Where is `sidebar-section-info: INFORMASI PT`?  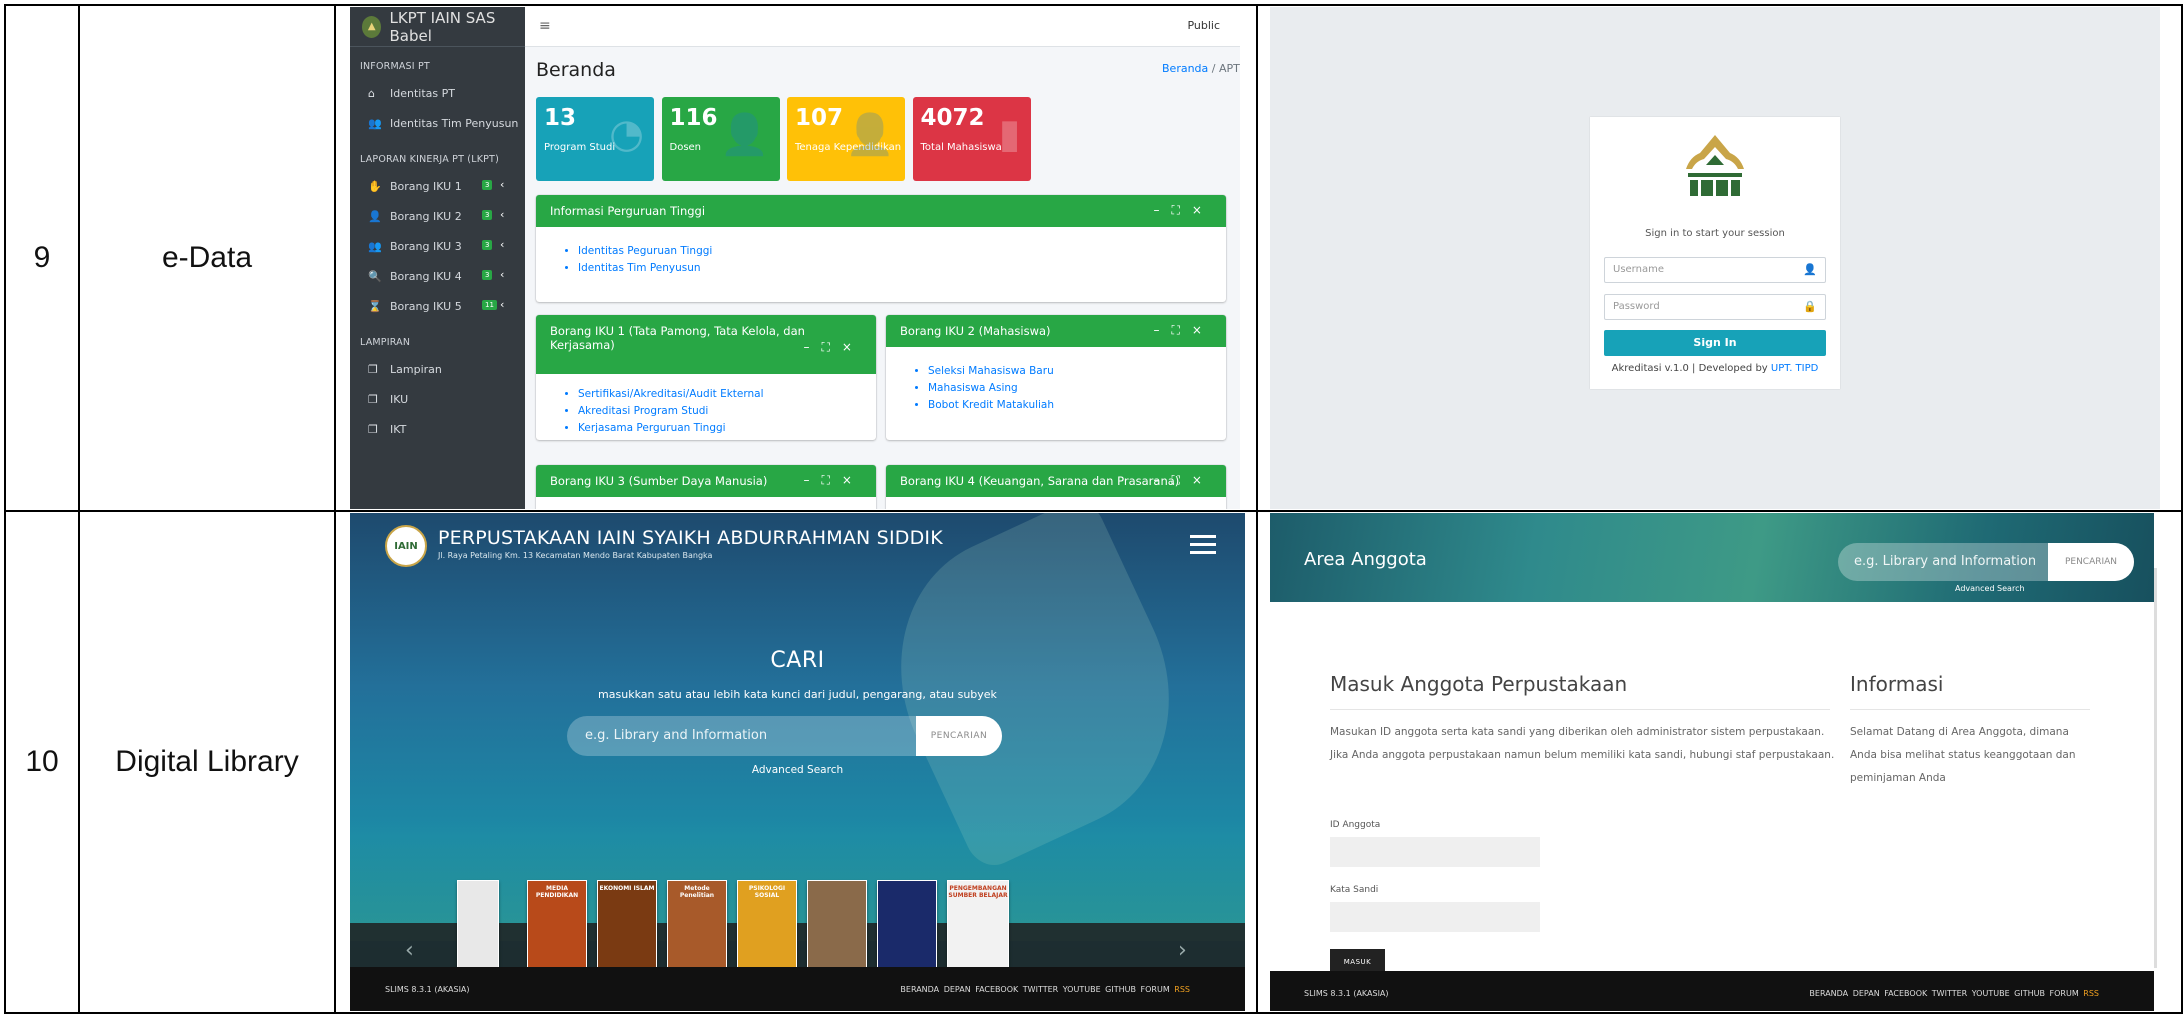
sidebar-section-info: INFORMASI PT is located at coordinates (395, 66).